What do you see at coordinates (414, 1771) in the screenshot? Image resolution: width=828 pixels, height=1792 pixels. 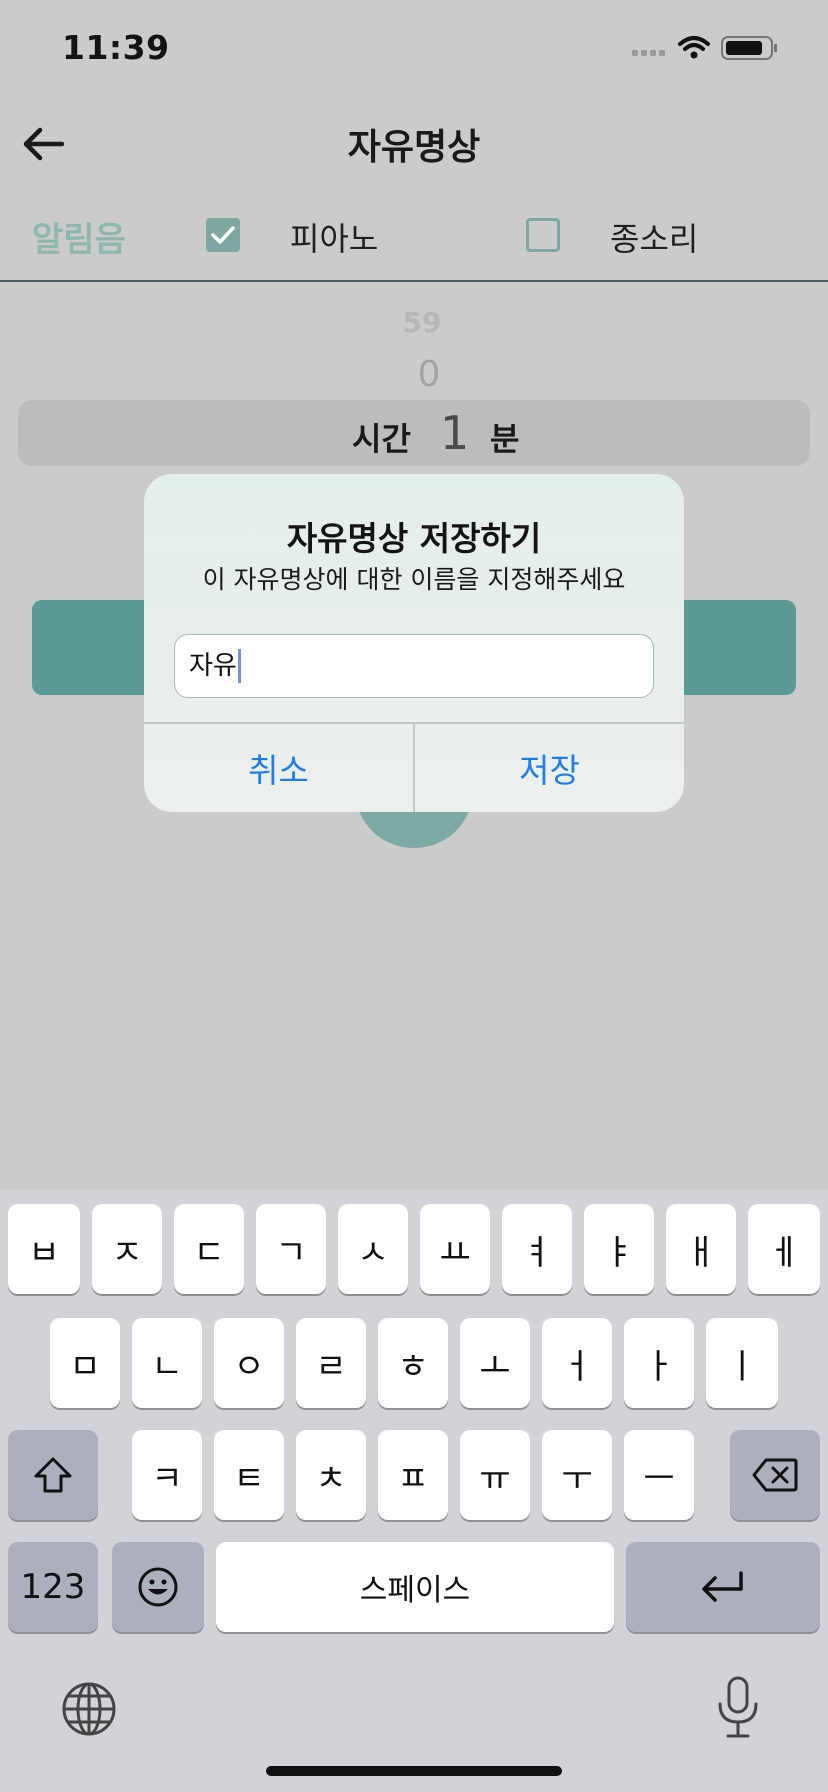 I see `home-indicator` at bounding box center [414, 1771].